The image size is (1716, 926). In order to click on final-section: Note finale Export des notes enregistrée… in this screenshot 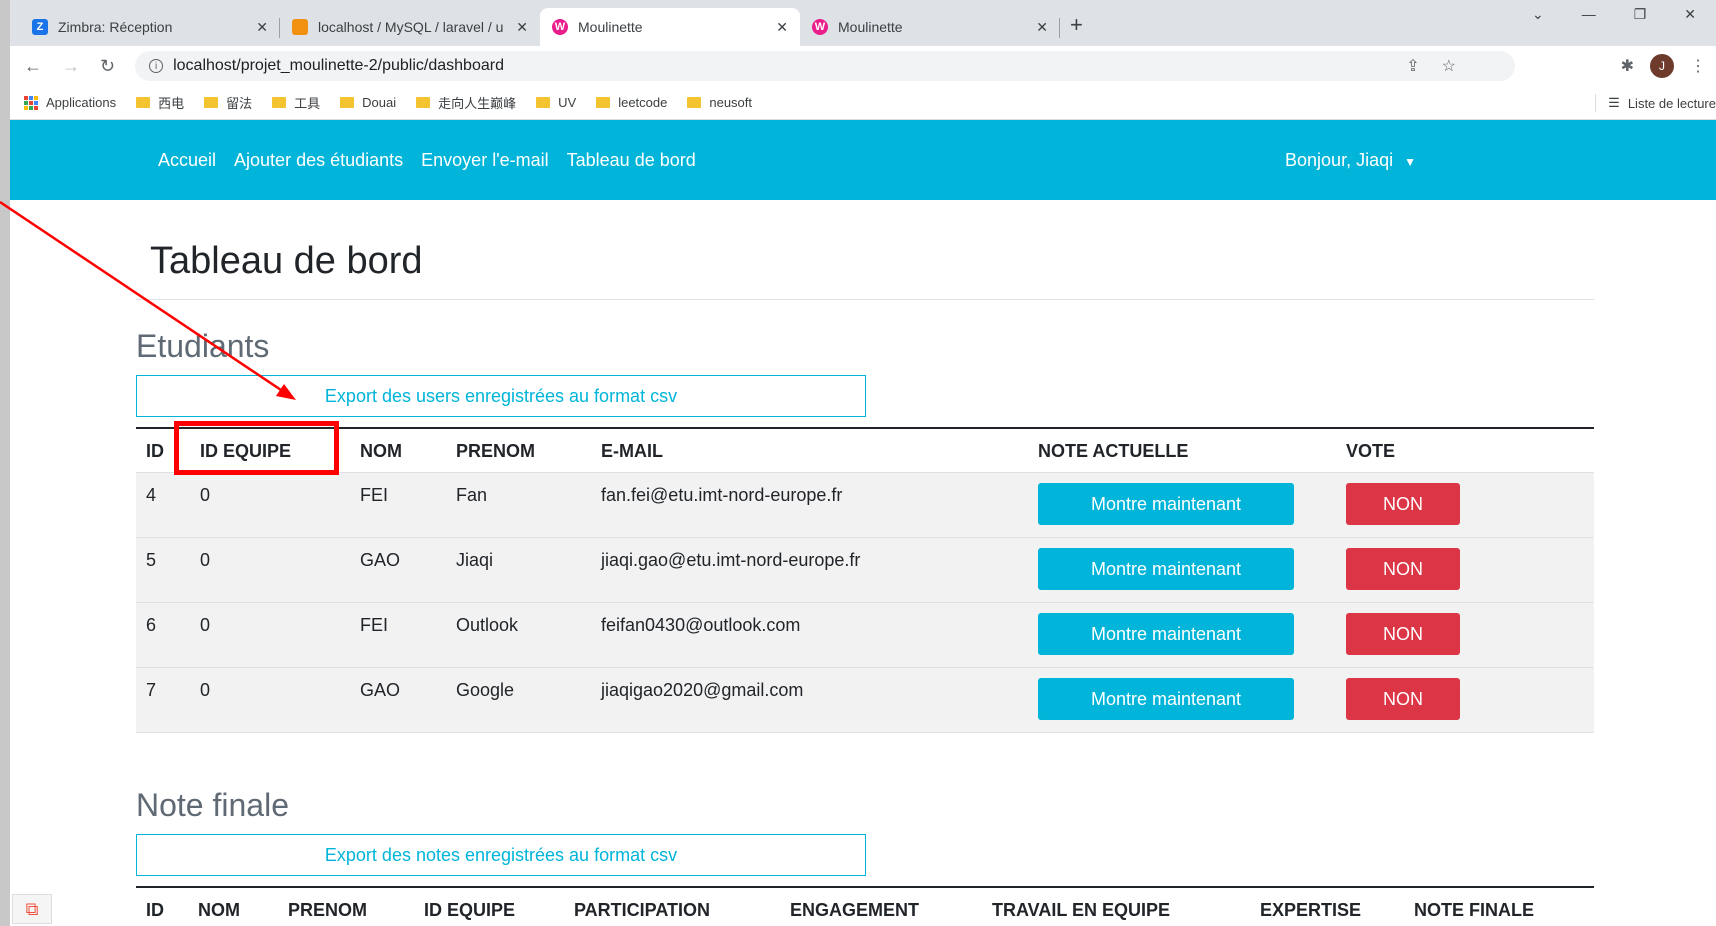, I will do `click(865, 856)`.